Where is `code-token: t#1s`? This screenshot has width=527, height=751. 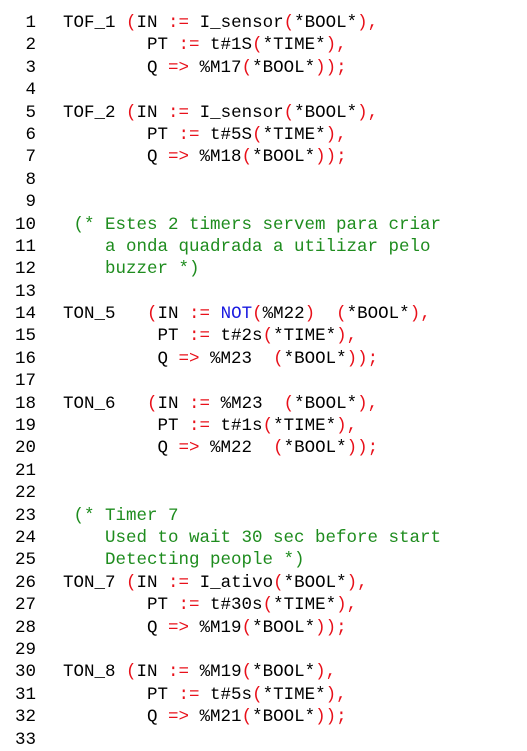 code-token: t#1s is located at coordinates (236, 426).